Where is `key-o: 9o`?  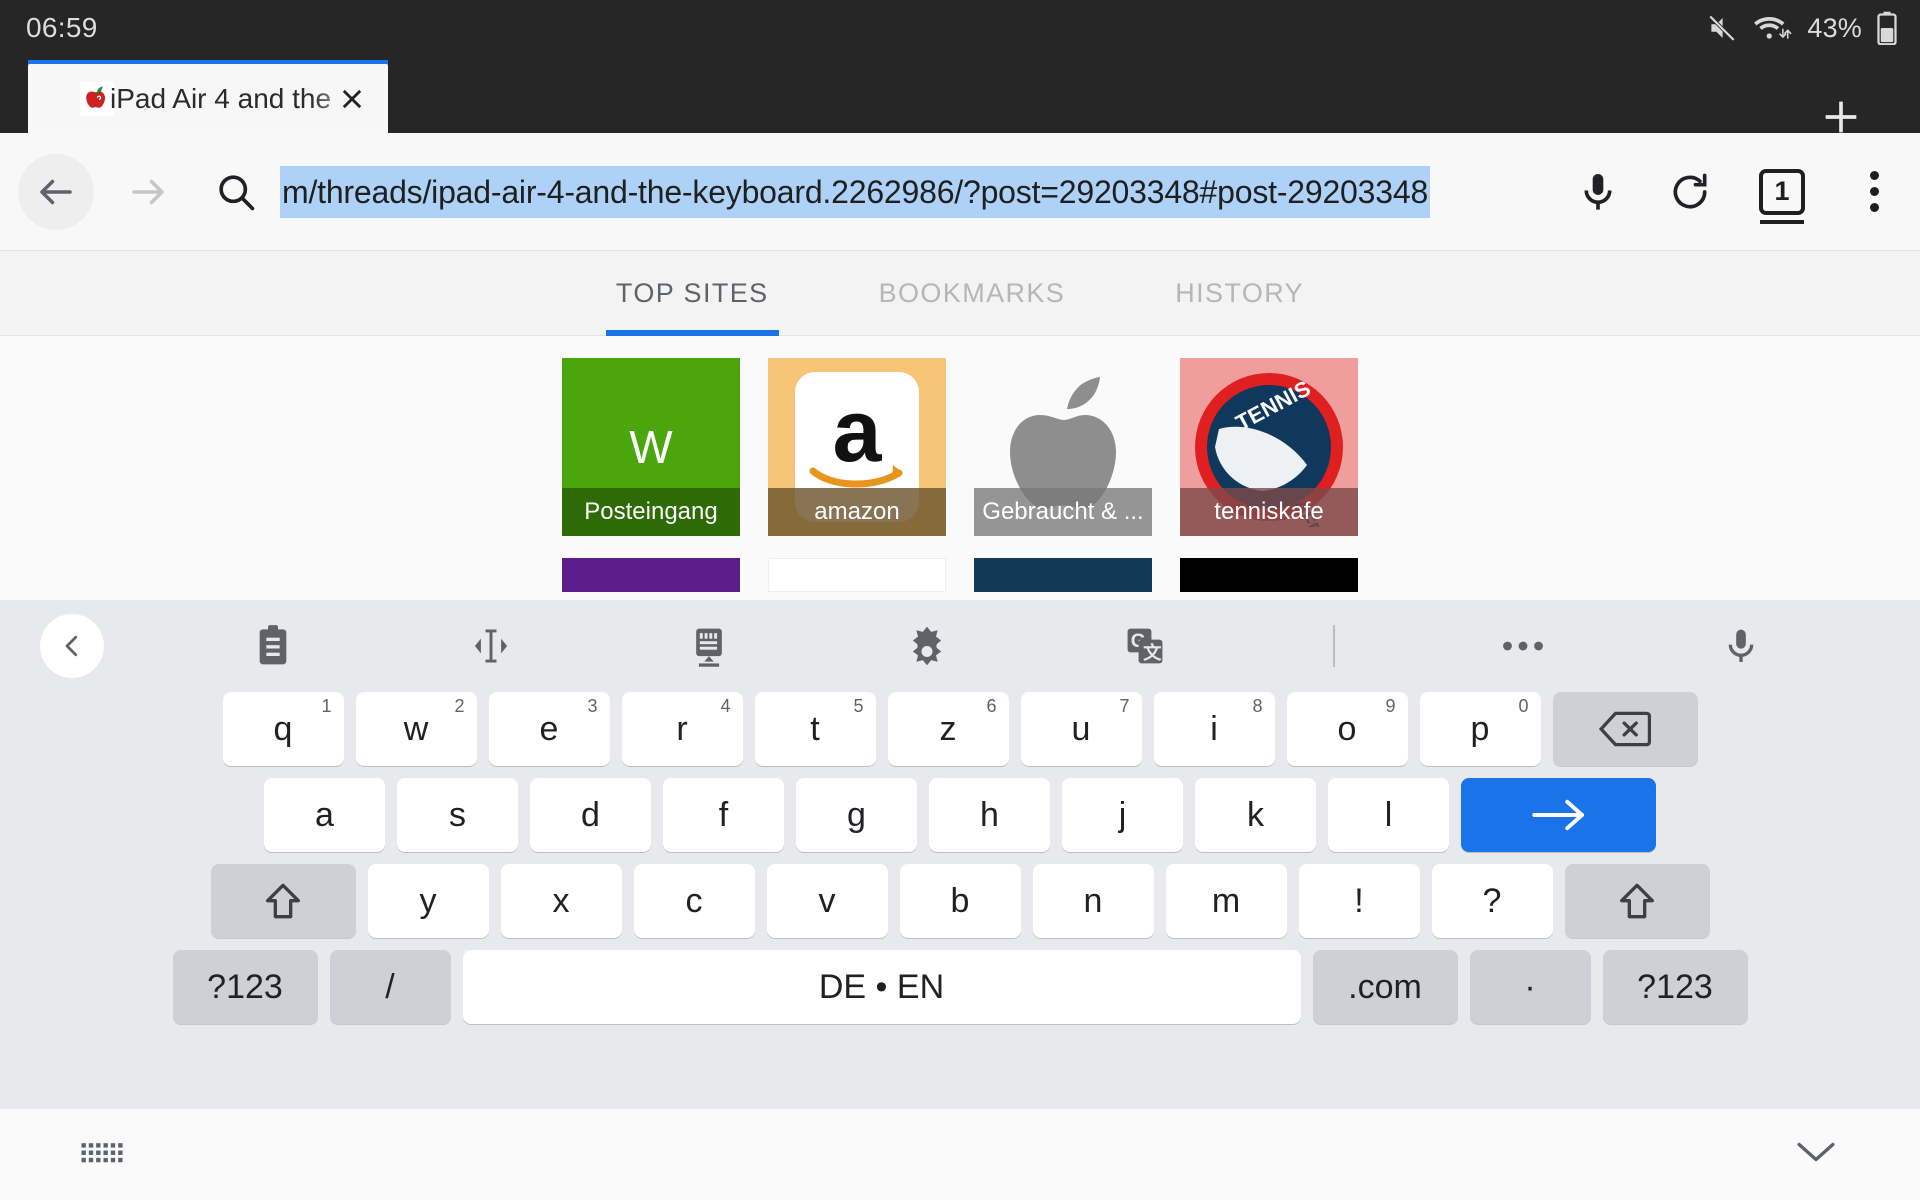
key-o: 9o is located at coordinates (1347, 729).